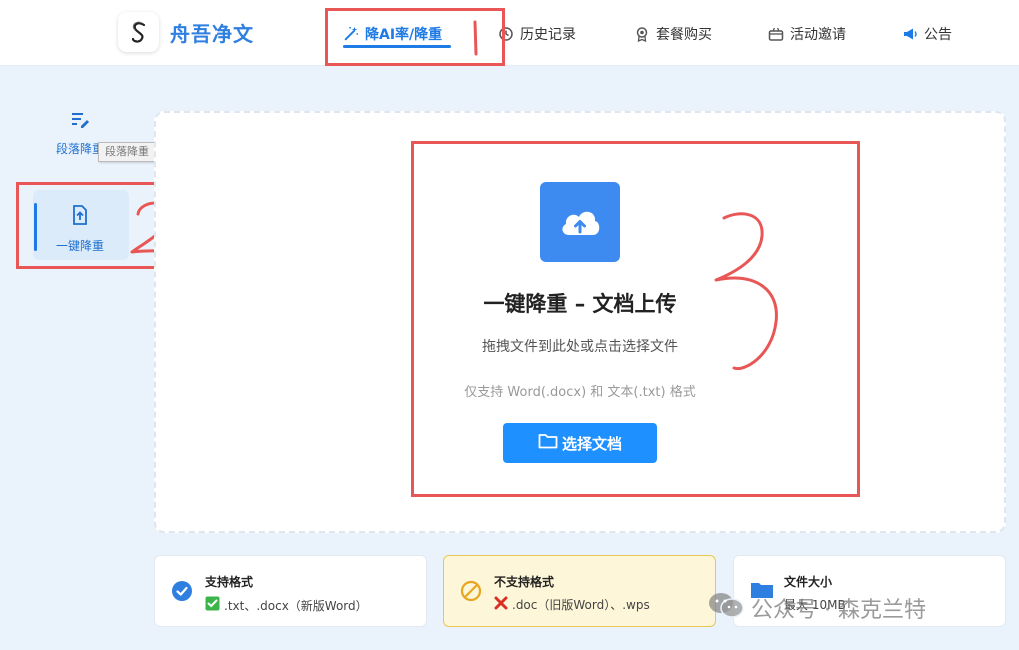 The height and width of the screenshot is (650, 1019). What do you see at coordinates (684, 35) in the screenshot?
I see `nav-label: 套餐购买` at bounding box center [684, 35].